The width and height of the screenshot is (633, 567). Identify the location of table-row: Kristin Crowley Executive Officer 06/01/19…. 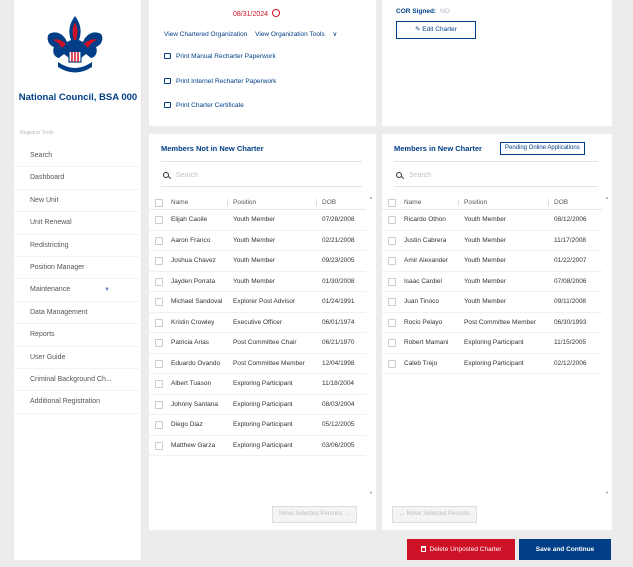
(257, 323).